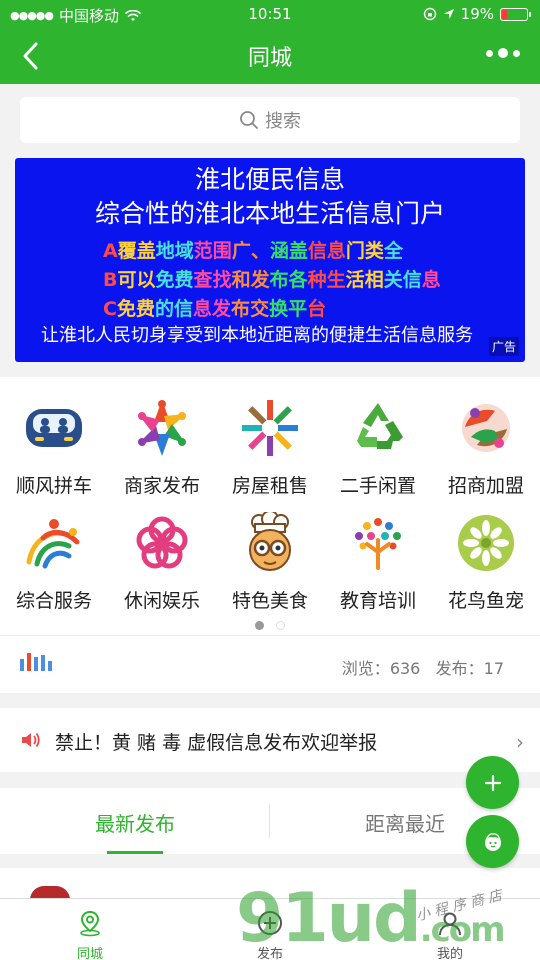  I want to click on notice-text: 禁止！黄 赌 毒 虚假信息发布欢迎举报, so click(216, 743).